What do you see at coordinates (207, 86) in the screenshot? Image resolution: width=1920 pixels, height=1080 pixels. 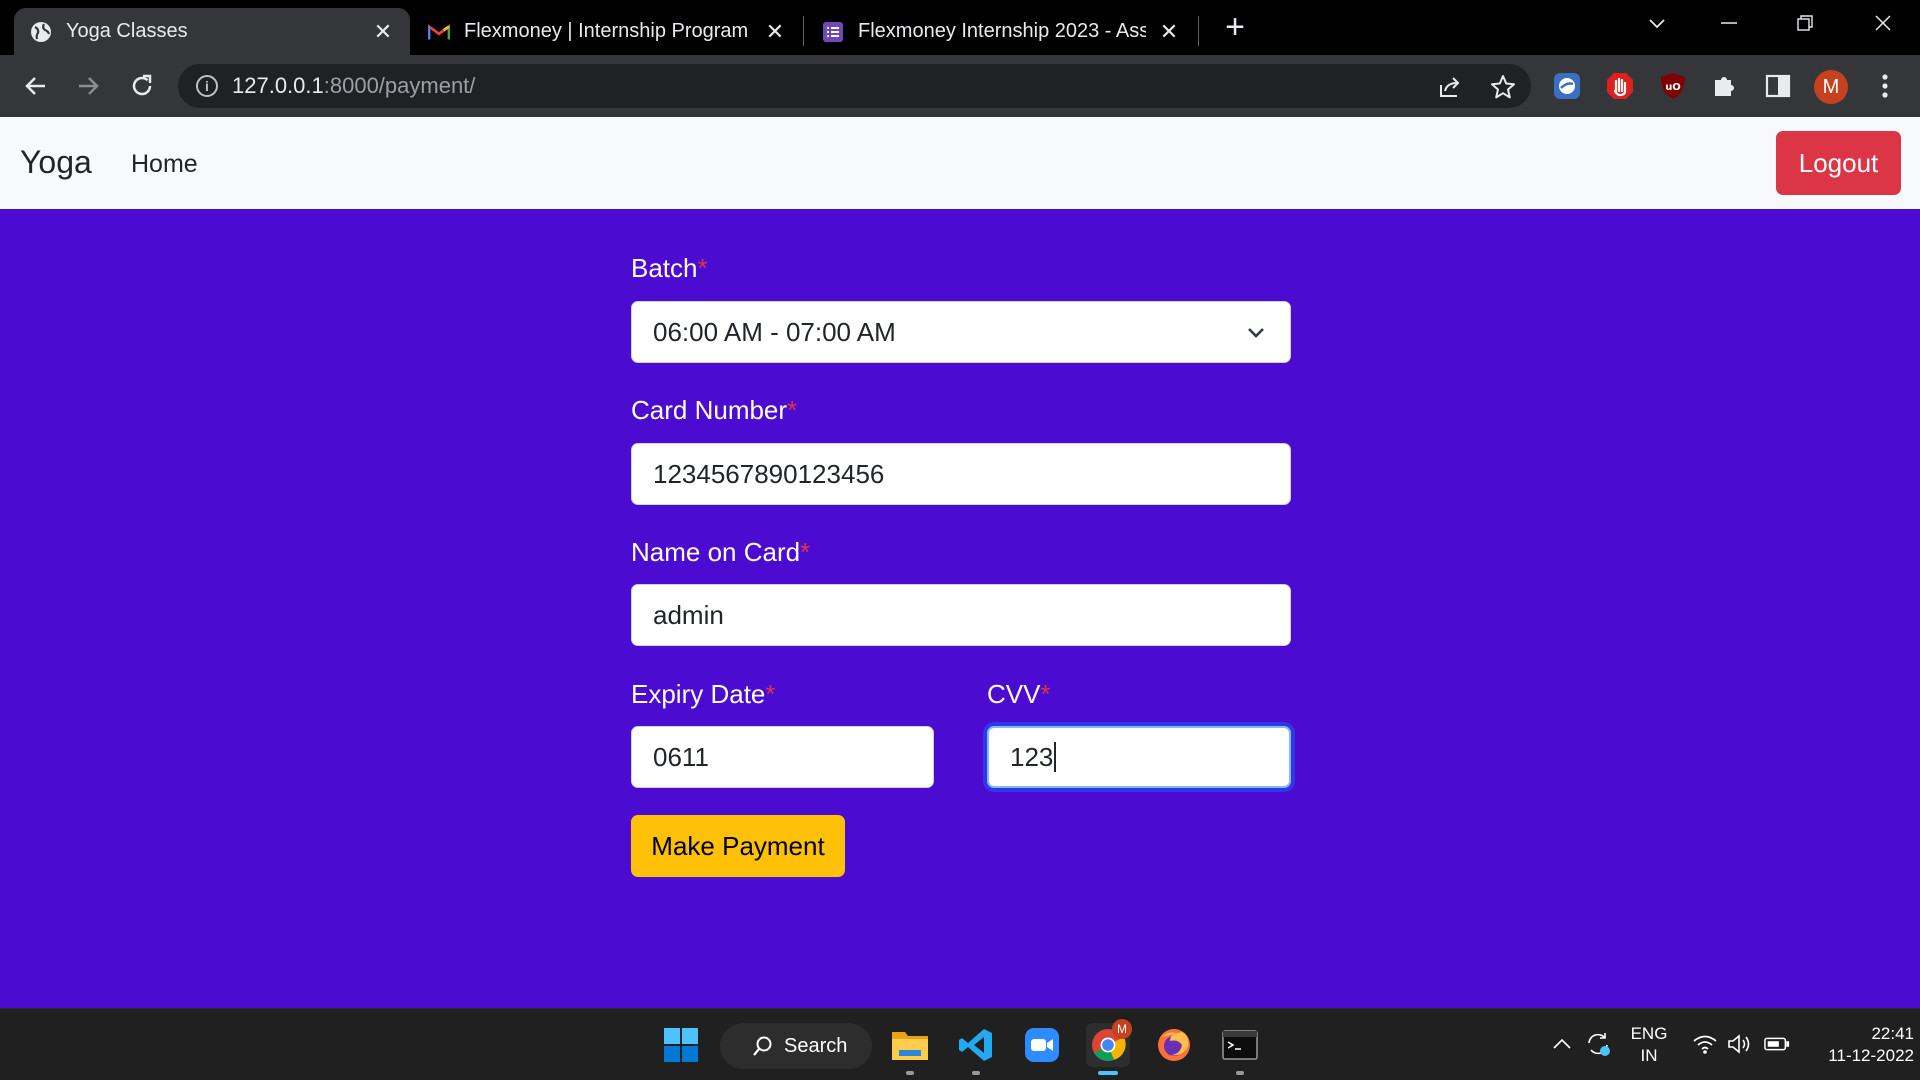 I see `site-info-icon: i` at bounding box center [207, 86].